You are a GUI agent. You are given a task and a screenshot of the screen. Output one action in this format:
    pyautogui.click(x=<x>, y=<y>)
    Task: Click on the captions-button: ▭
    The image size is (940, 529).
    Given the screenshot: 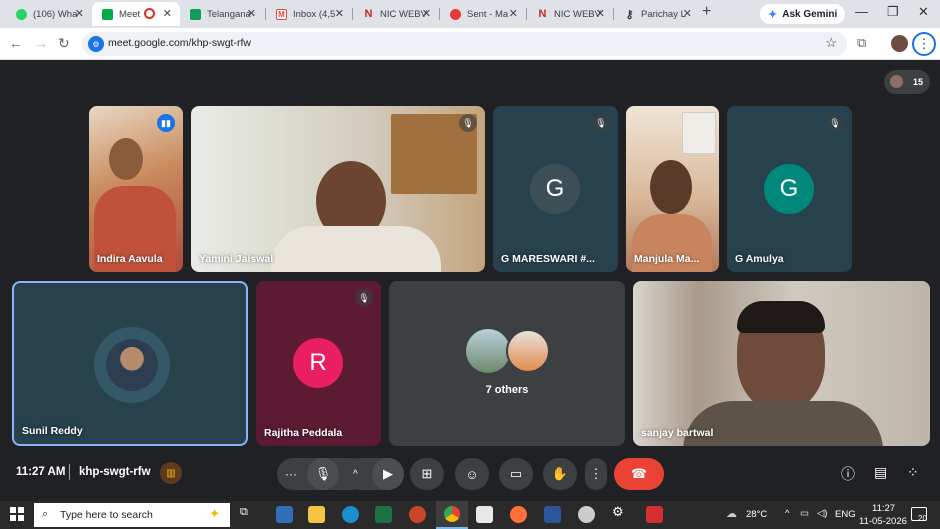 What is the action you would take?
    pyautogui.click(x=516, y=474)
    